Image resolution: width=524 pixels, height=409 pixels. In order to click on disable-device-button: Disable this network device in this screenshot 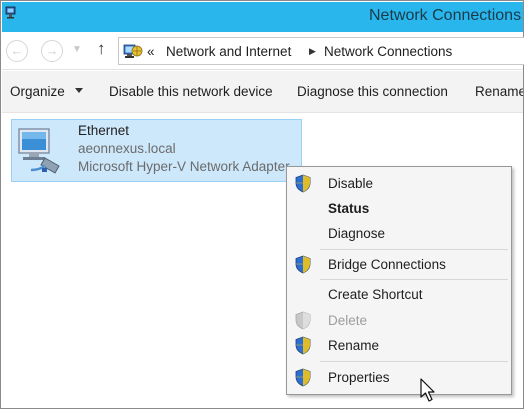, I will do `click(191, 91)`.